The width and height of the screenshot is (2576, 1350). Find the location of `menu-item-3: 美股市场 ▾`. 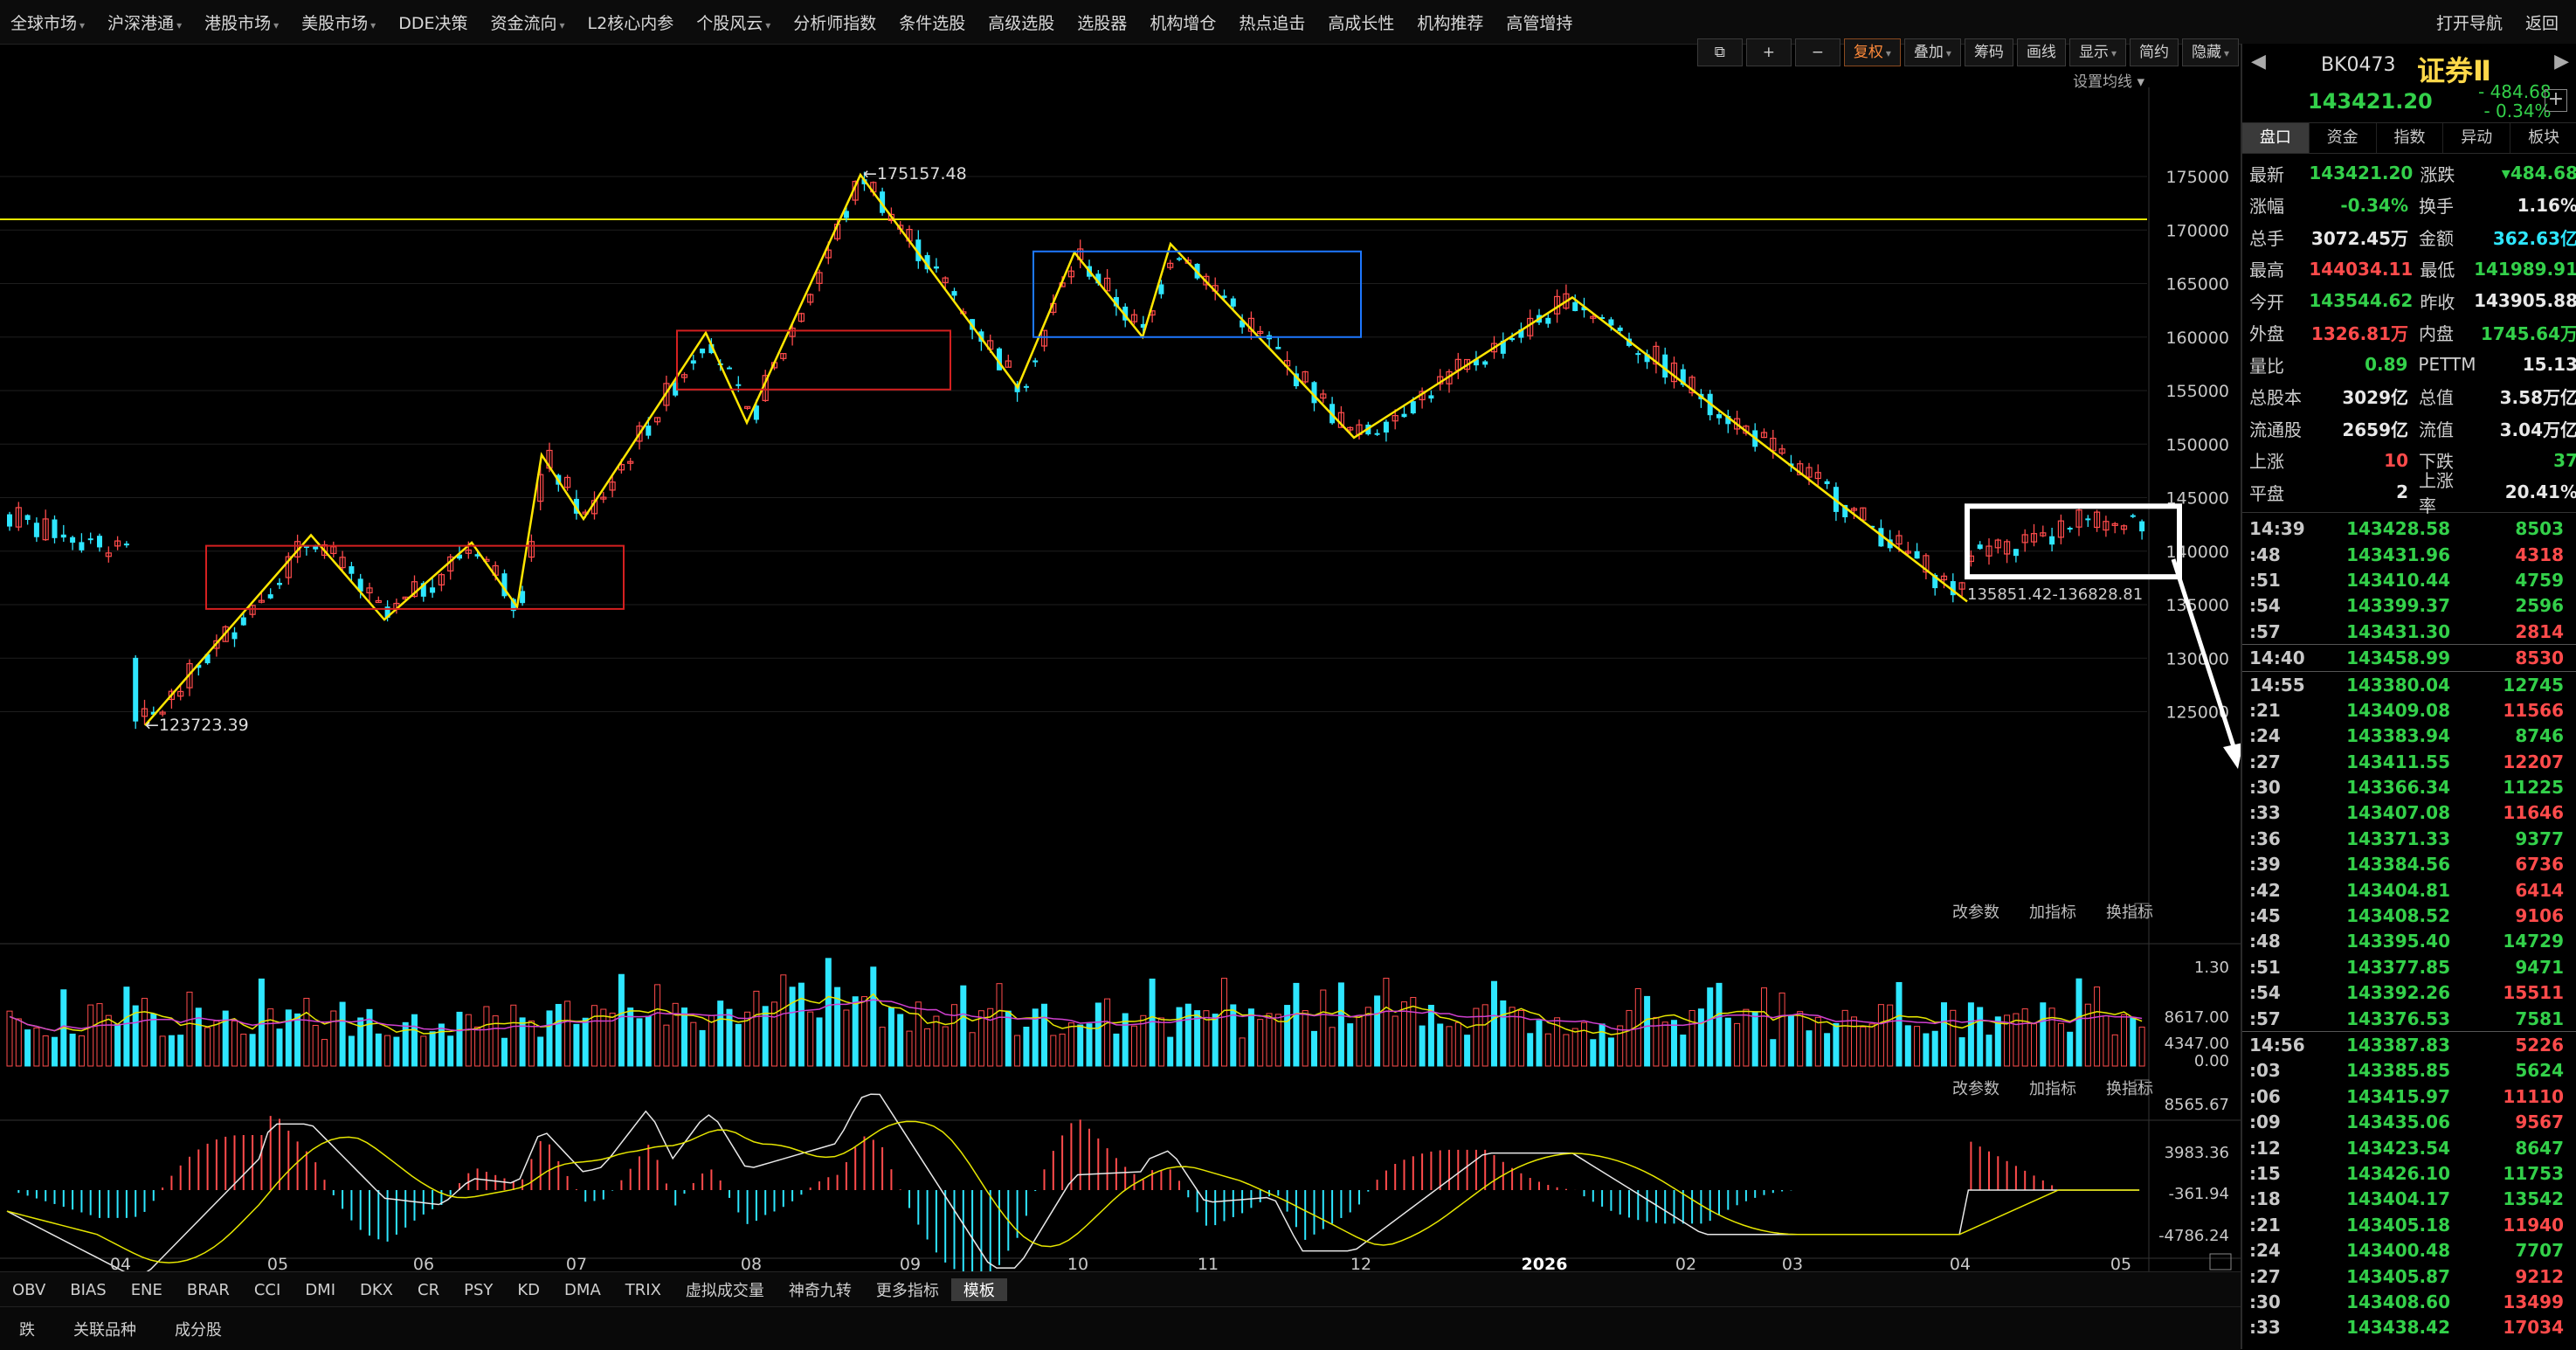

menu-item-3: 美股市场 ▾ is located at coordinates (338, 22).